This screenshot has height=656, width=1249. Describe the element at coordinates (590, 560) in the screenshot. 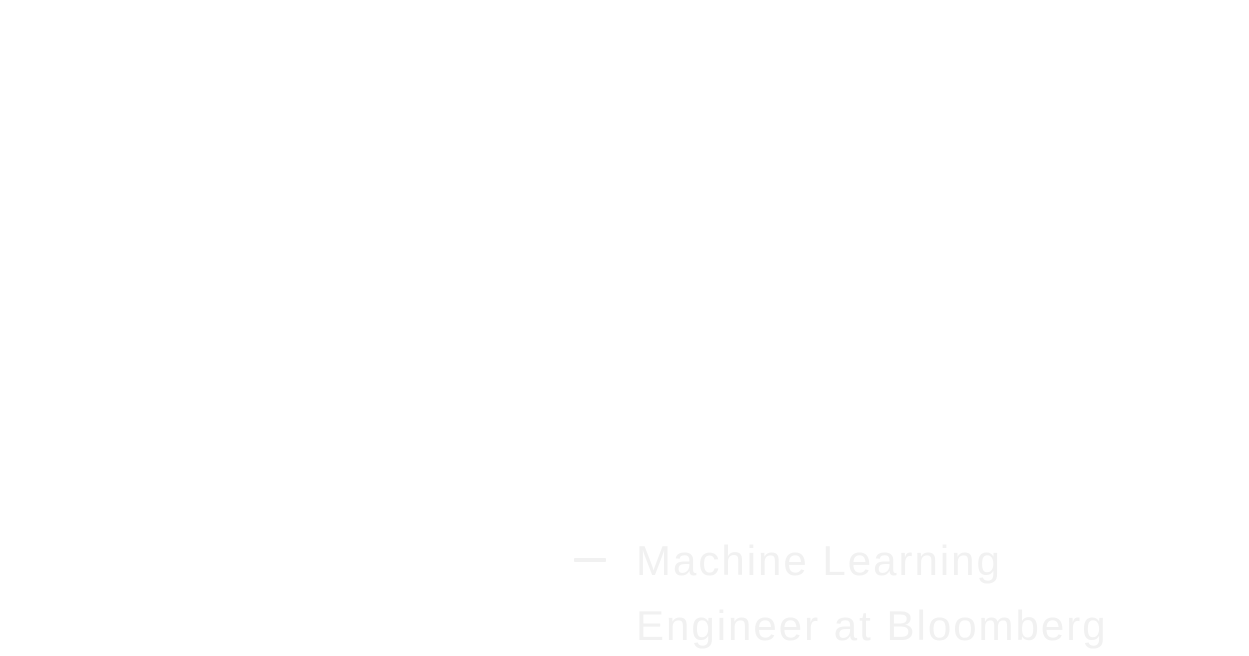

I see `dash-icon` at that location.